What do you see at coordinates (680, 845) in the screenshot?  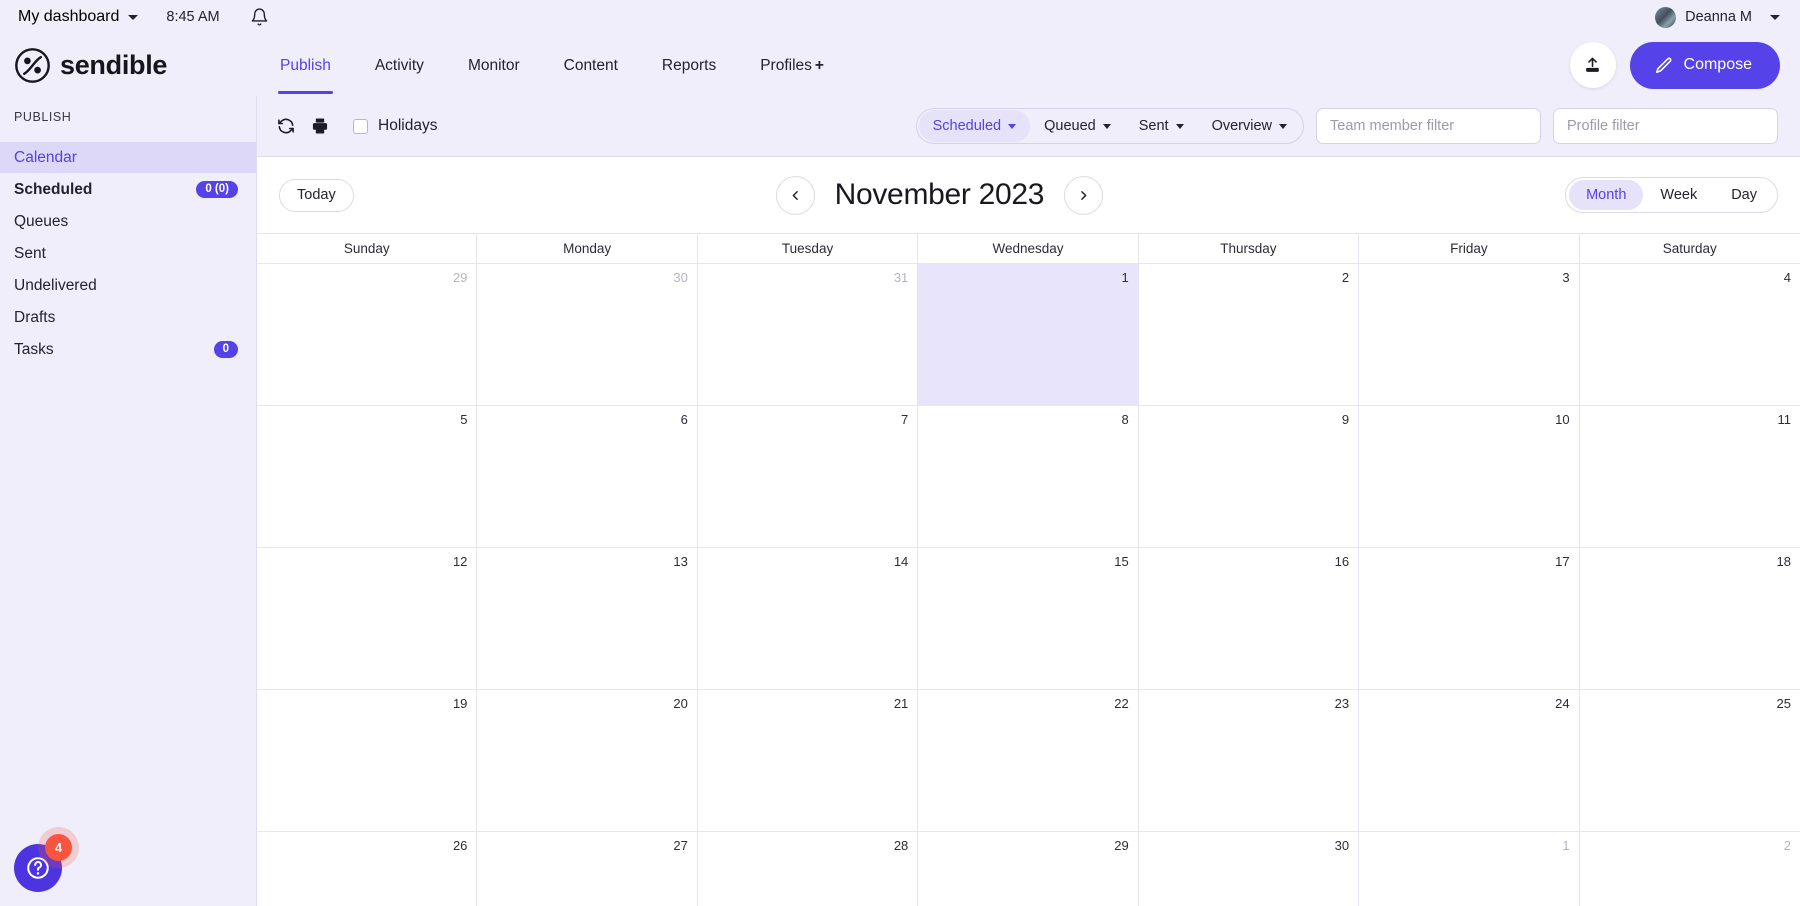 I see `day-number: 27` at bounding box center [680, 845].